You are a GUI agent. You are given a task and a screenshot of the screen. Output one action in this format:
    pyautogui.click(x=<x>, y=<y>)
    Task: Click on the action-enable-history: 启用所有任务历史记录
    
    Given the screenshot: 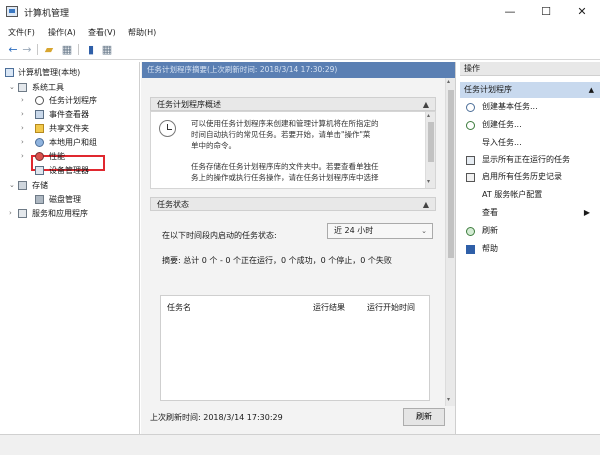 What is the action you would take?
    pyautogui.click(x=530, y=177)
    